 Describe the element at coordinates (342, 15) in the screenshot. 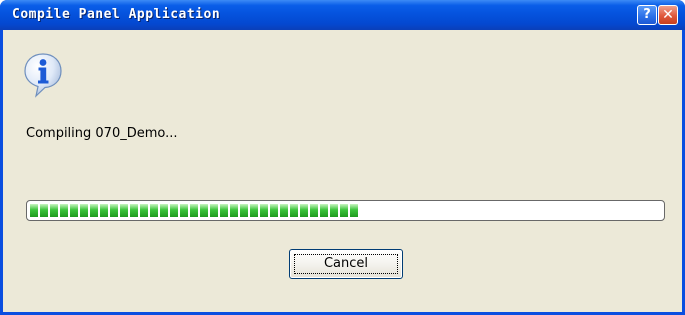

I see `title-bar: Compile Panel Application ? ✕` at that location.